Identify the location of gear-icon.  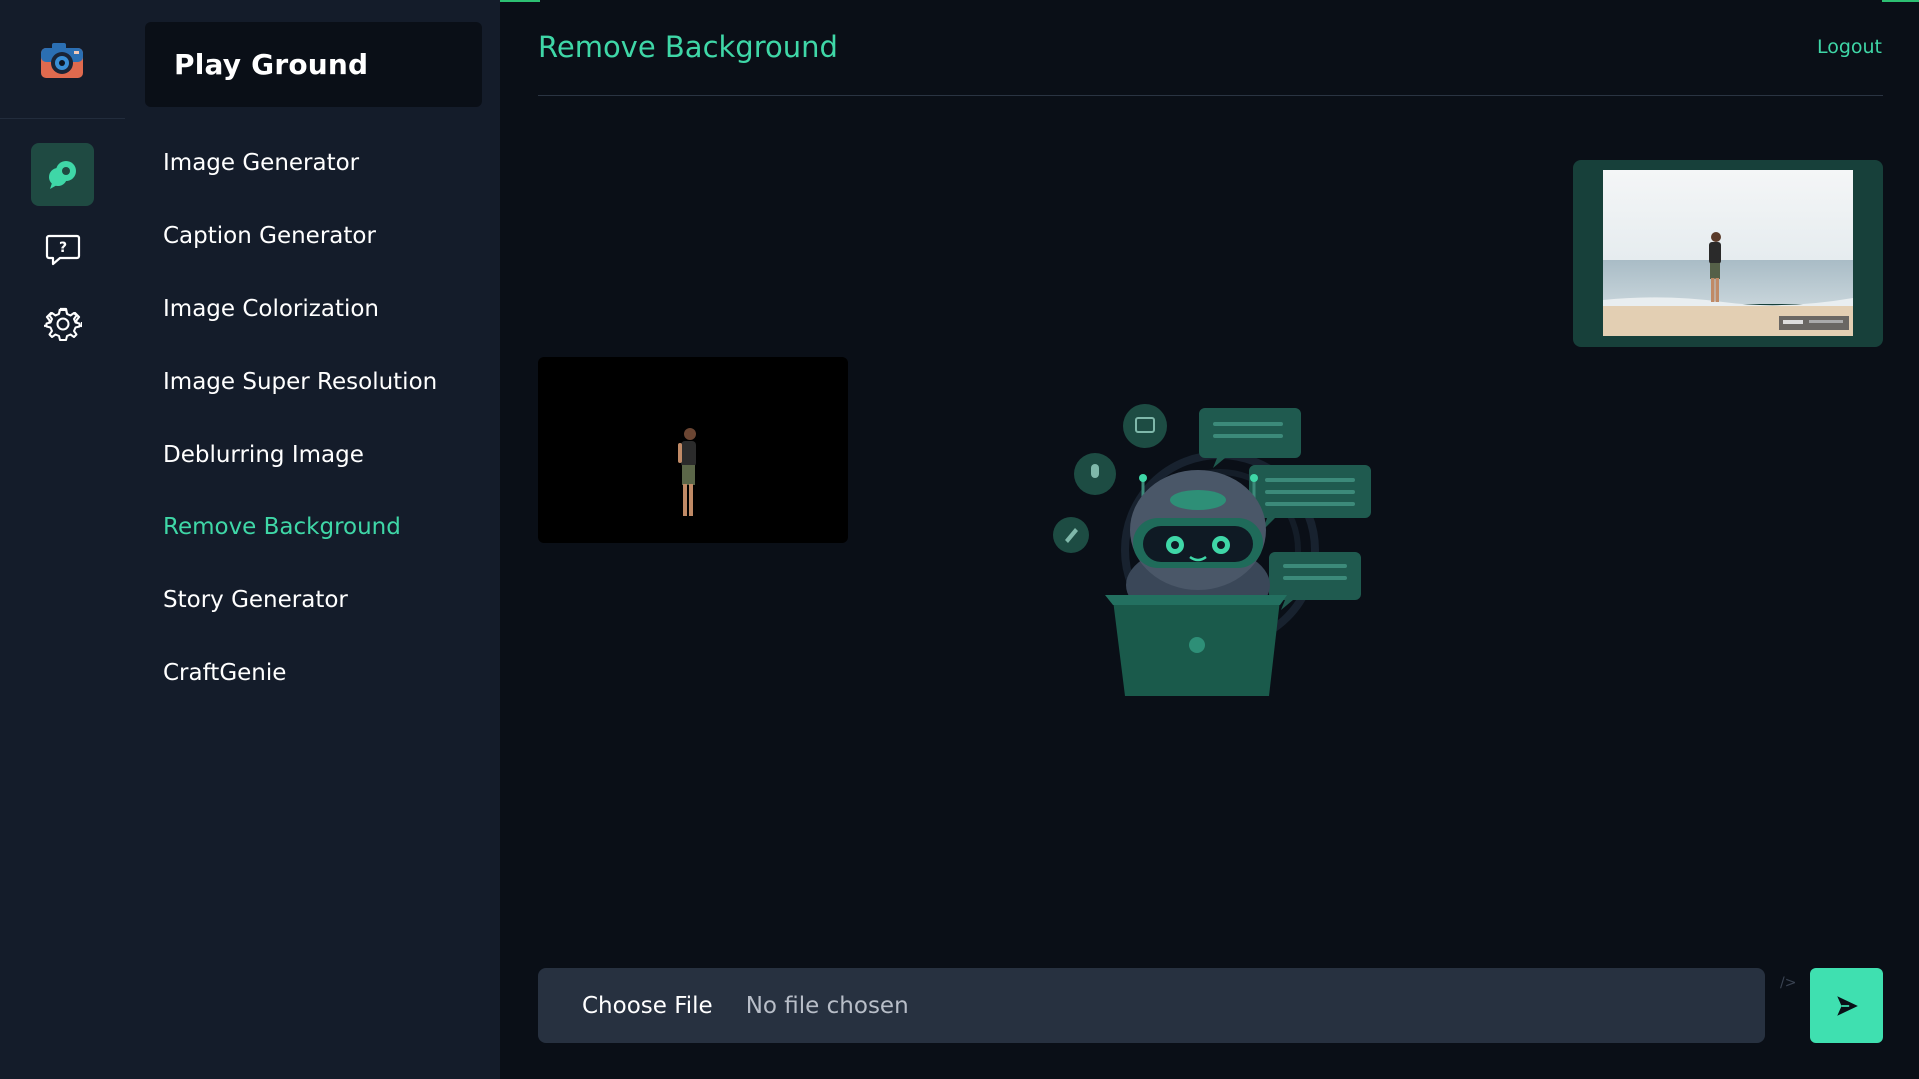
(62, 324).